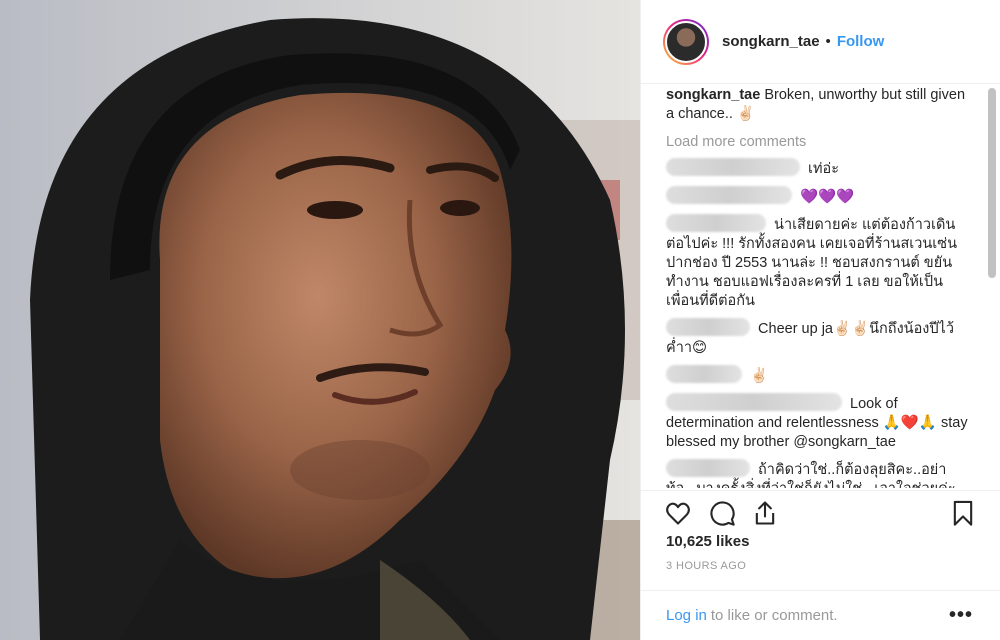 The image size is (1000, 640). Describe the element at coordinates (713, 95) in the screenshot. I see `caption-username: songkarn_tae` at that location.